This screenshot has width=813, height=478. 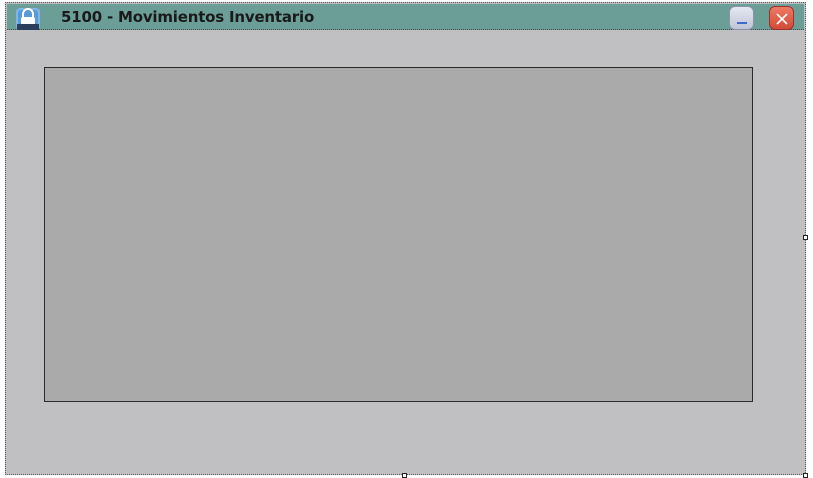 I want to click on resize-handle-bottom, so click(x=404, y=475).